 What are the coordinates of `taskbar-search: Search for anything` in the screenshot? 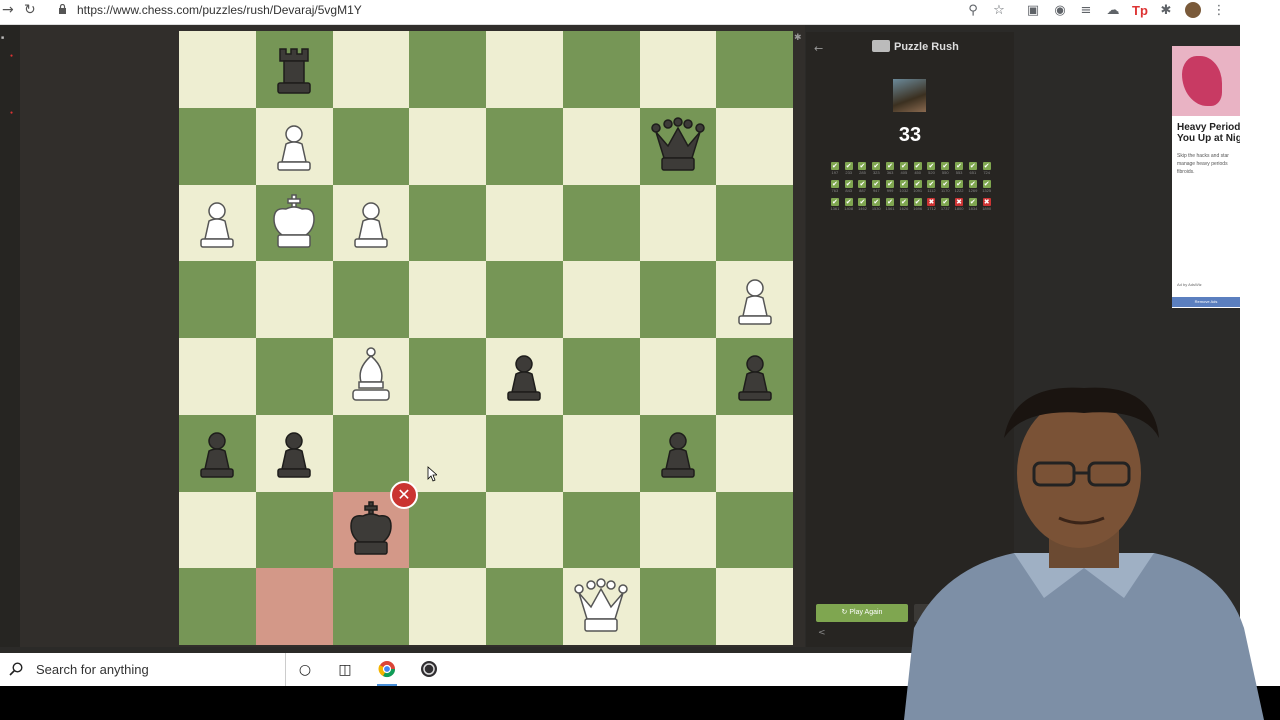 It's located at (143, 669).